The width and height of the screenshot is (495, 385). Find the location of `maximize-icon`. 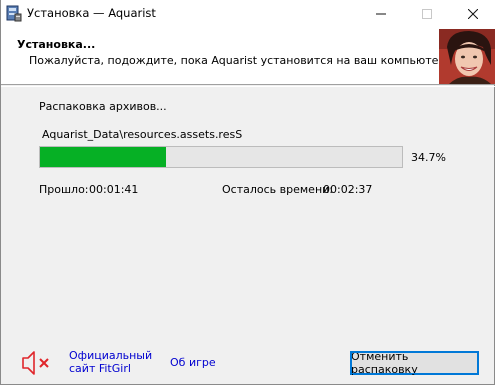

maximize-icon is located at coordinates (427, 13).